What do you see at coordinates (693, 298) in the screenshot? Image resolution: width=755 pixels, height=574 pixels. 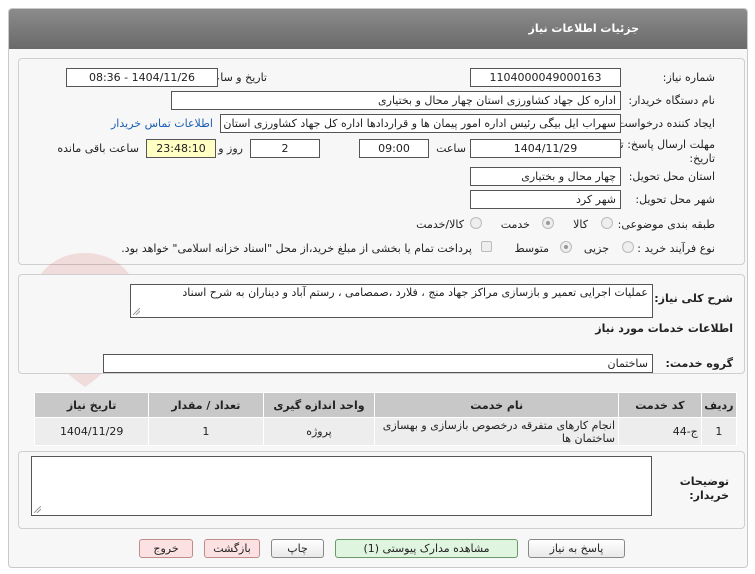 I see `summary-label: شرح کلی نیاز:` at bounding box center [693, 298].